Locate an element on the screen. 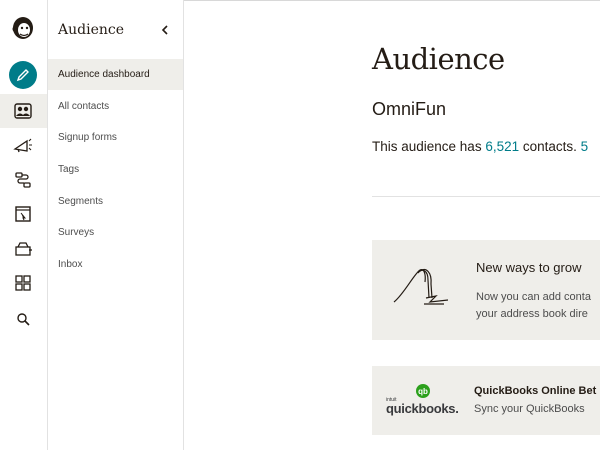 This screenshot has height=450, width=600. megaphone-icon is located at coordinates (22, 145).